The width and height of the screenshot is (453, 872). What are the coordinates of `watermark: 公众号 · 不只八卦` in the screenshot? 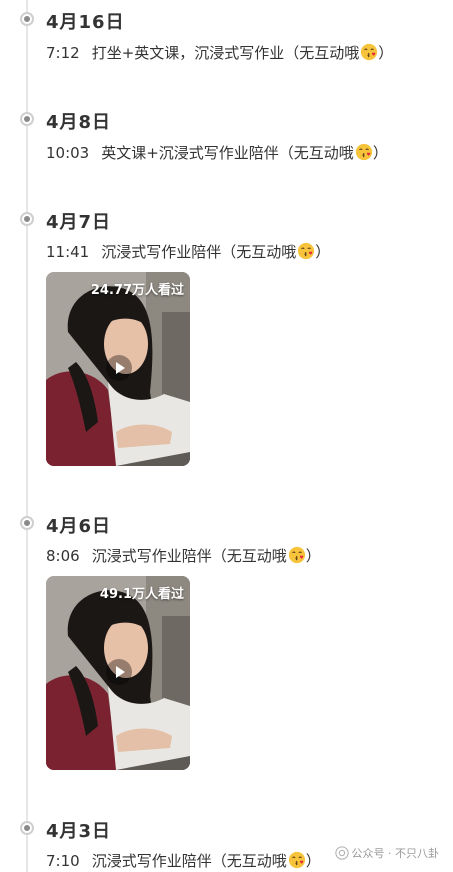 It's located at (387, 853).